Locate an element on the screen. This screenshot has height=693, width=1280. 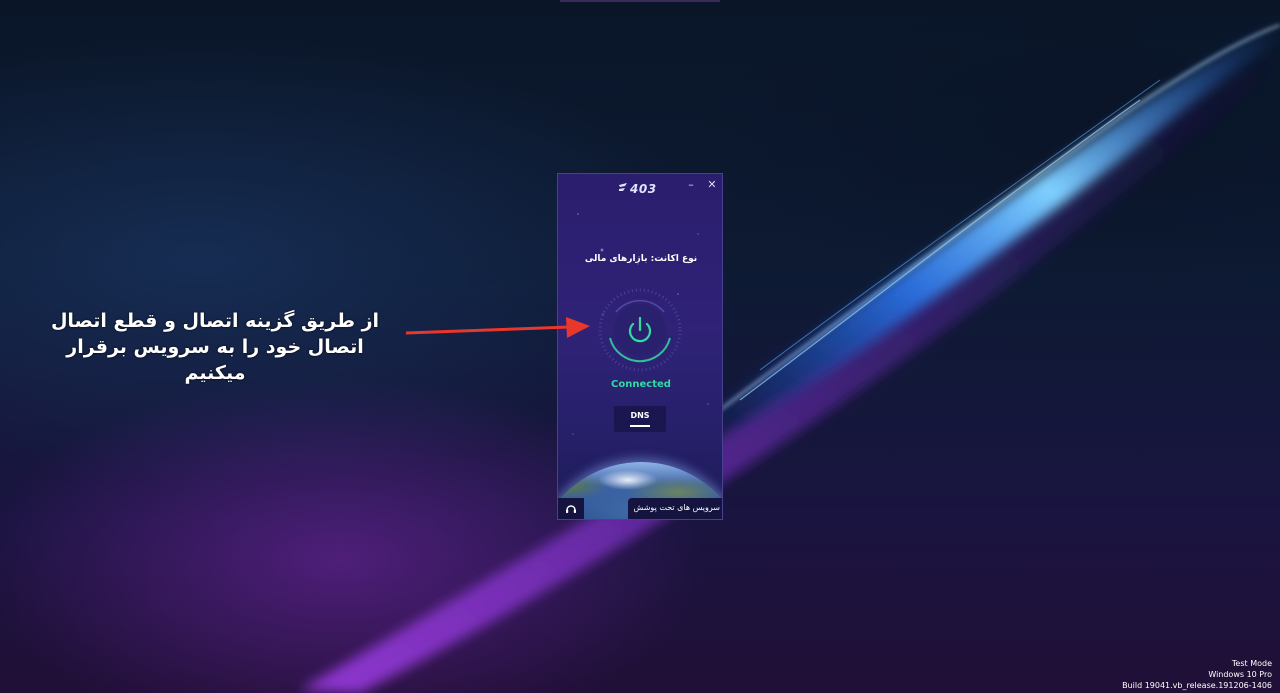
support-button is located at coordinates (571, 508).